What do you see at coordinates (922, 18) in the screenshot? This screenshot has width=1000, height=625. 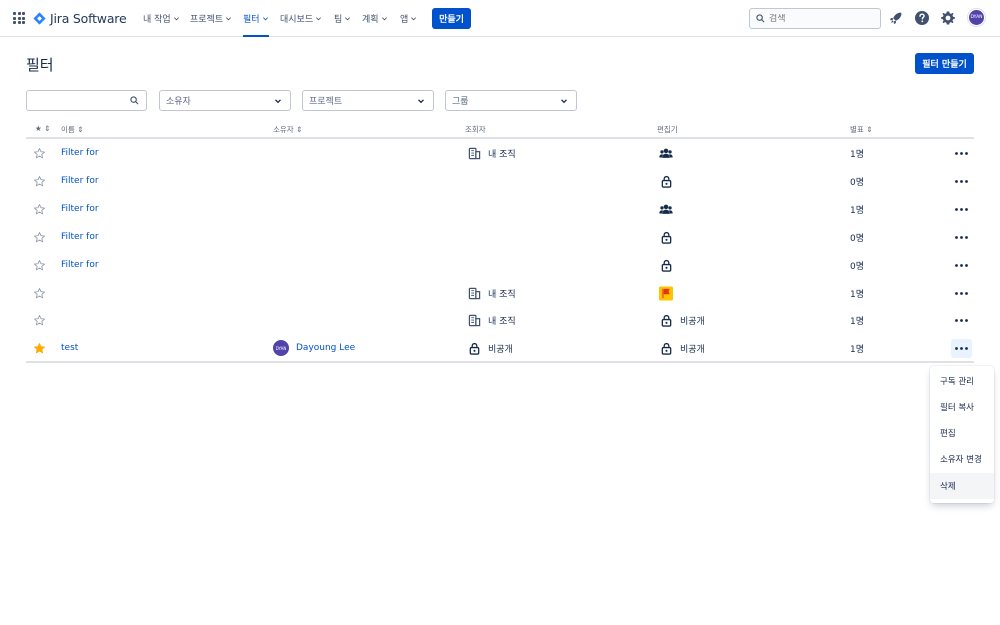 I see `help-icon` at bounding box center [922, 18].